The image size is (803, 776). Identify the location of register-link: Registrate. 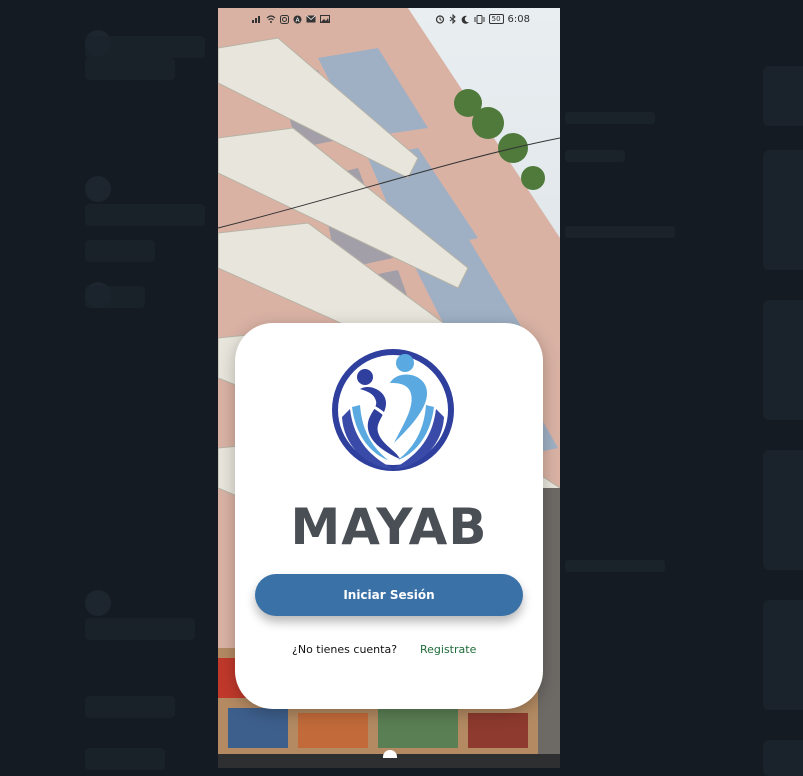
(448, 649).